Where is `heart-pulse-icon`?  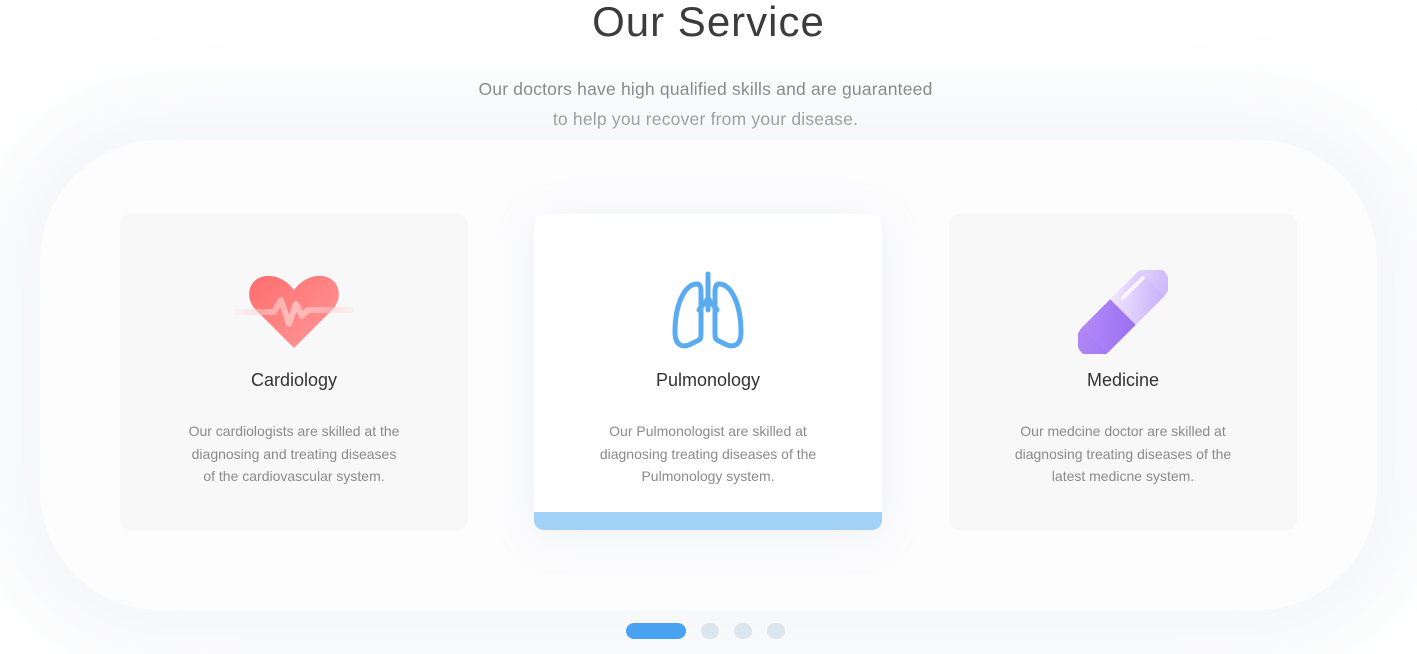 heart-pulse-icon is located at coordinates (294, 312).